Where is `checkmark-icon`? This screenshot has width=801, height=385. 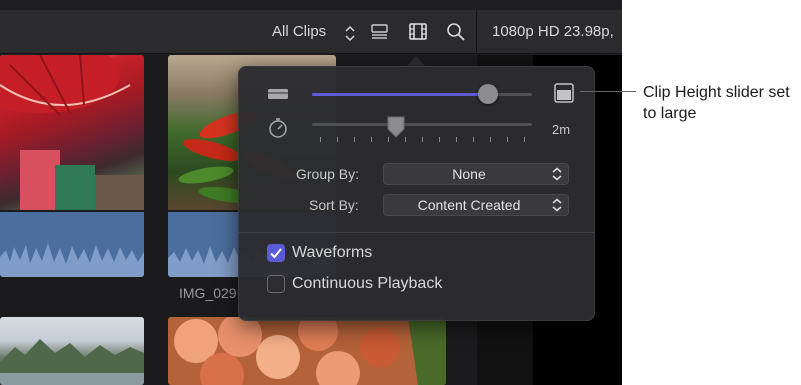 checkmark-icon is located at coordinates (276, 253).